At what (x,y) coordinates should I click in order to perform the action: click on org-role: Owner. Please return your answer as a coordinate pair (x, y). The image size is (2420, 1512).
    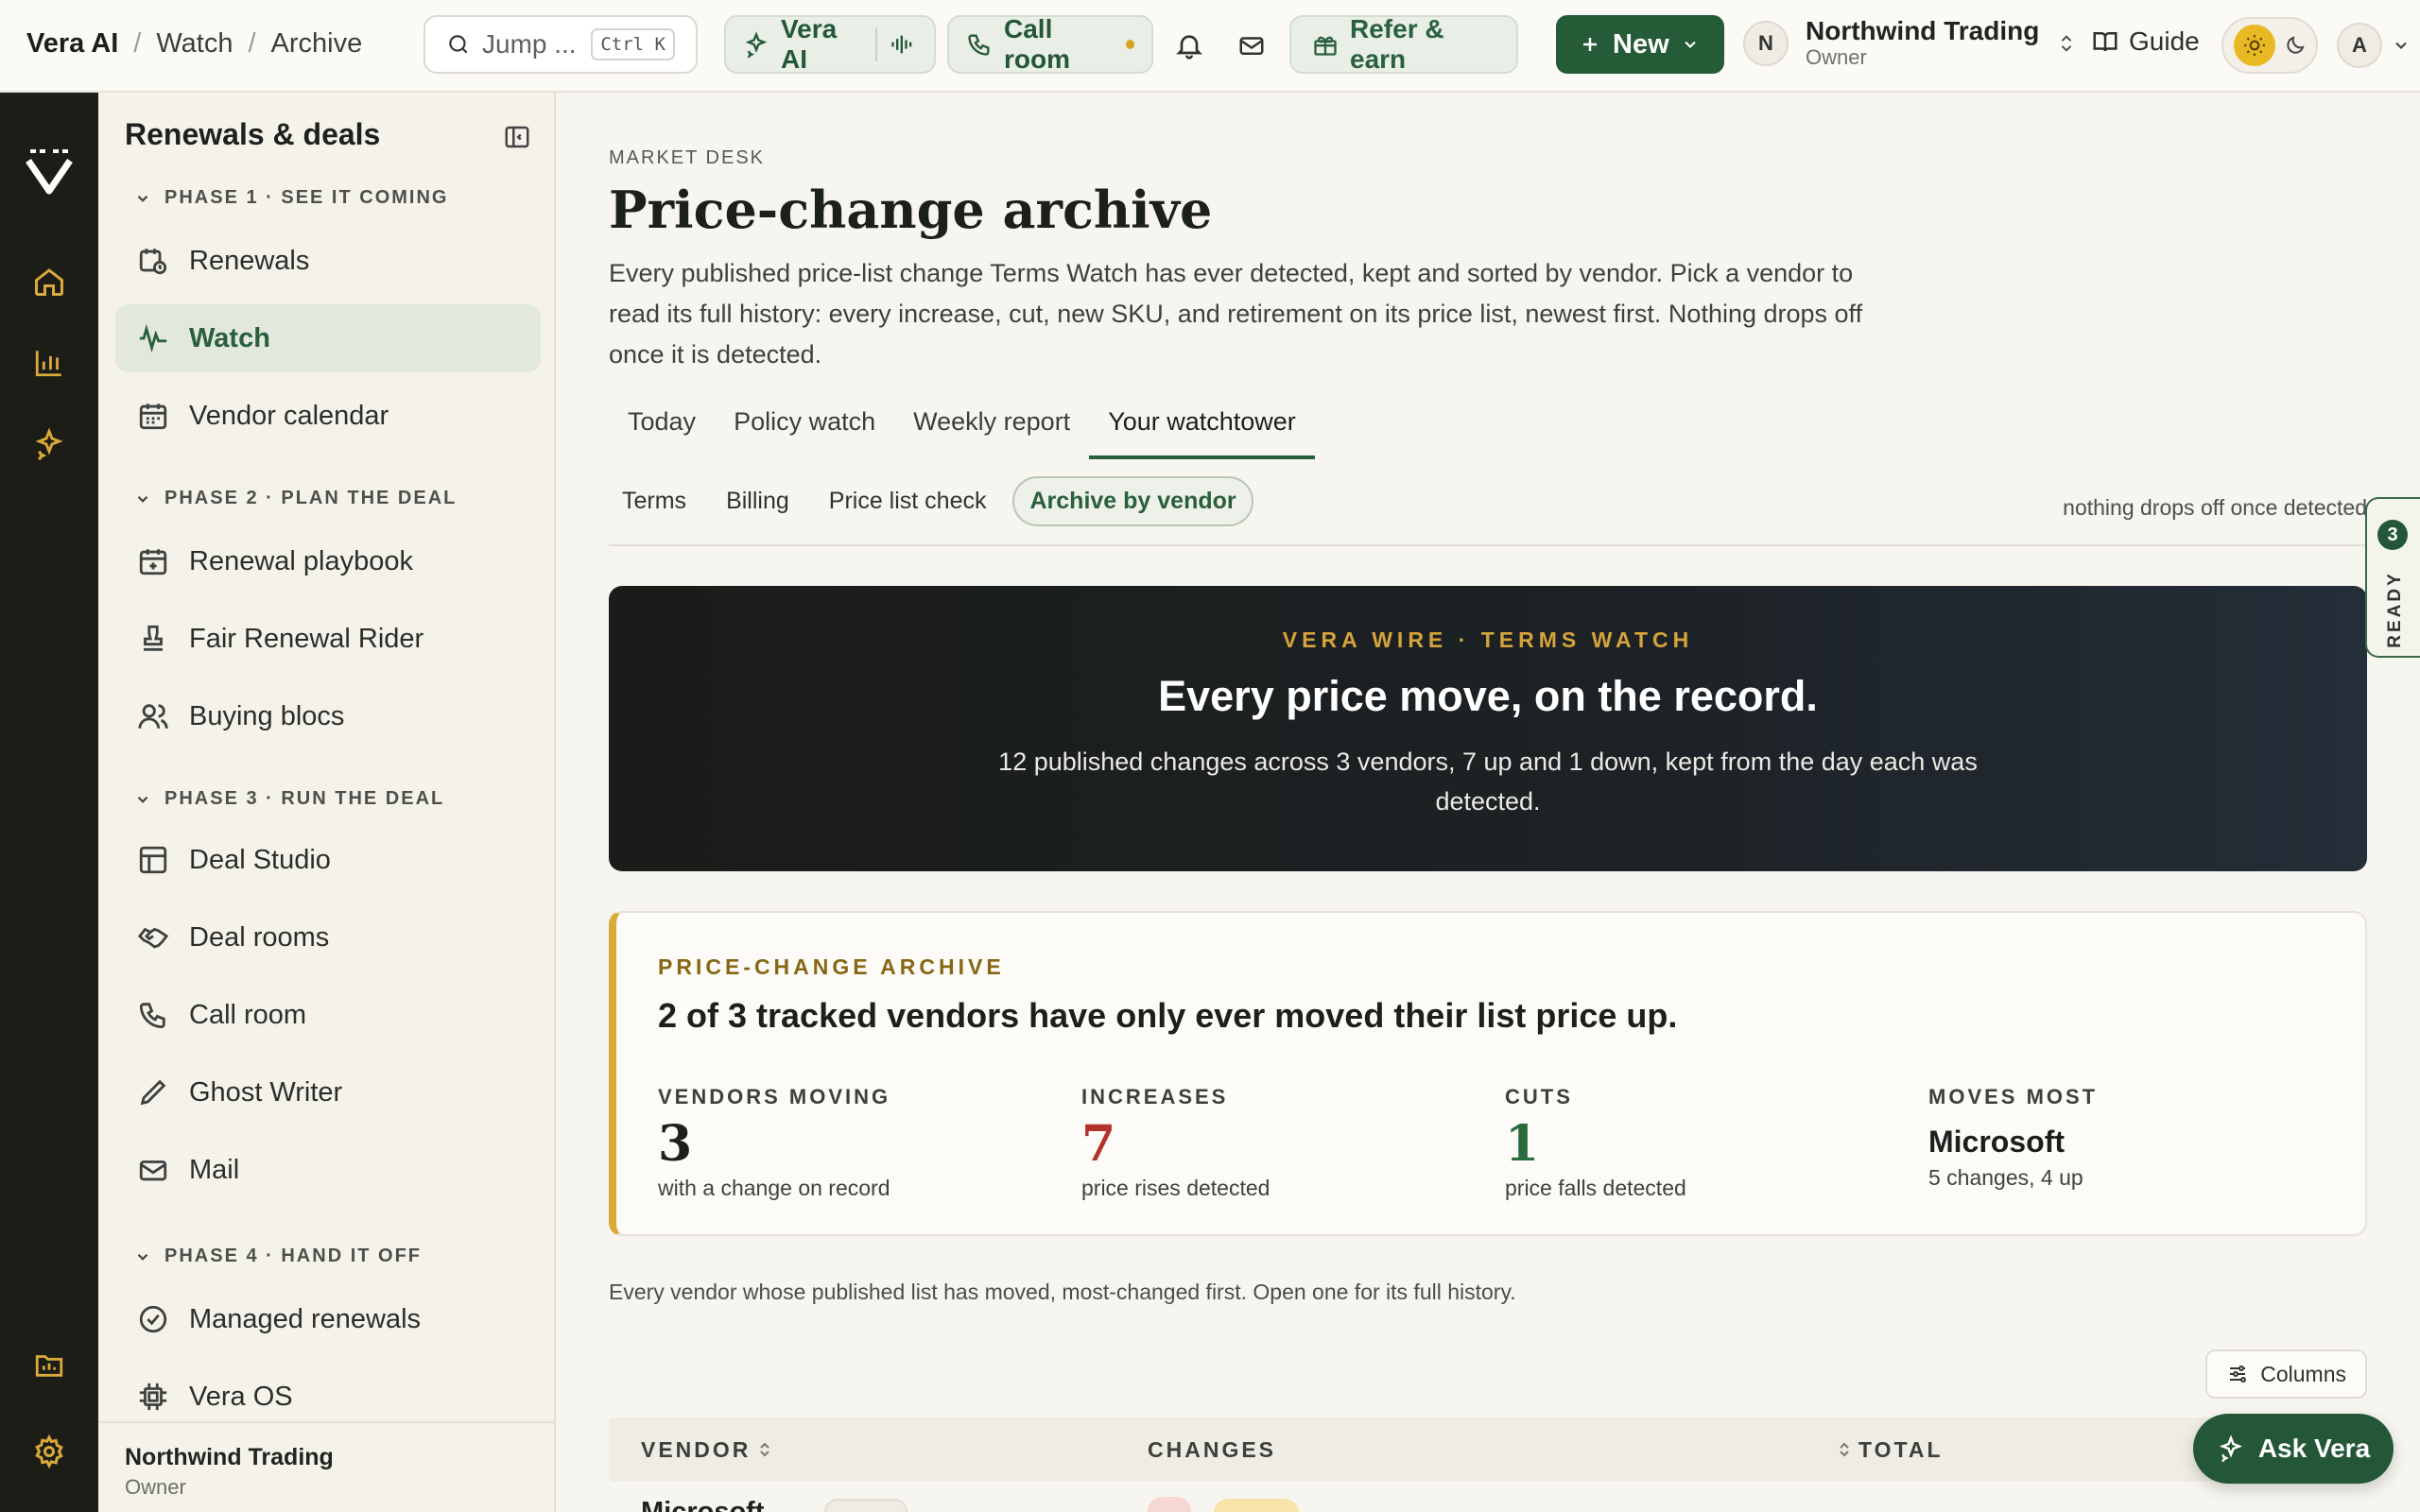
    Looking at the image, I should click on (1836, 57).